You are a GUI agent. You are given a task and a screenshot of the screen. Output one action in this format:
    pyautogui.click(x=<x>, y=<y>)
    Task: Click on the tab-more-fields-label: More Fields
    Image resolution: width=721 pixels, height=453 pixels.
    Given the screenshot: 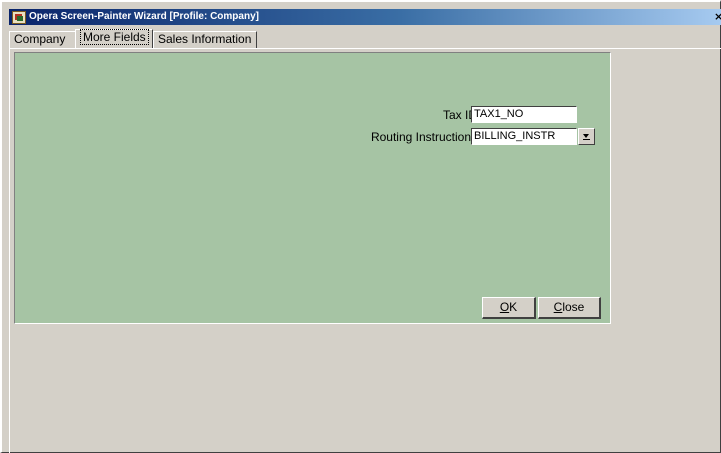 What is the action you would take?
    pyautogui.click(x=114, y=37)
    